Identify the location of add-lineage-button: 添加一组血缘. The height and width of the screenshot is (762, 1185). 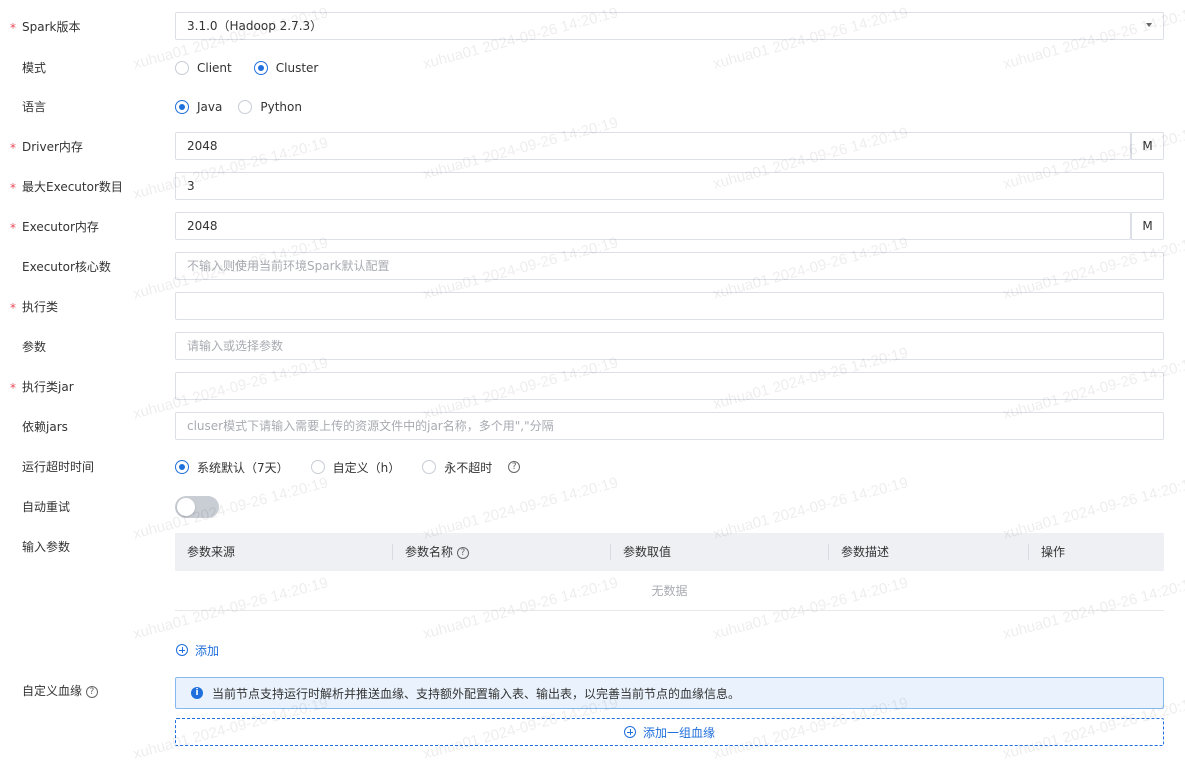
(669, 732).